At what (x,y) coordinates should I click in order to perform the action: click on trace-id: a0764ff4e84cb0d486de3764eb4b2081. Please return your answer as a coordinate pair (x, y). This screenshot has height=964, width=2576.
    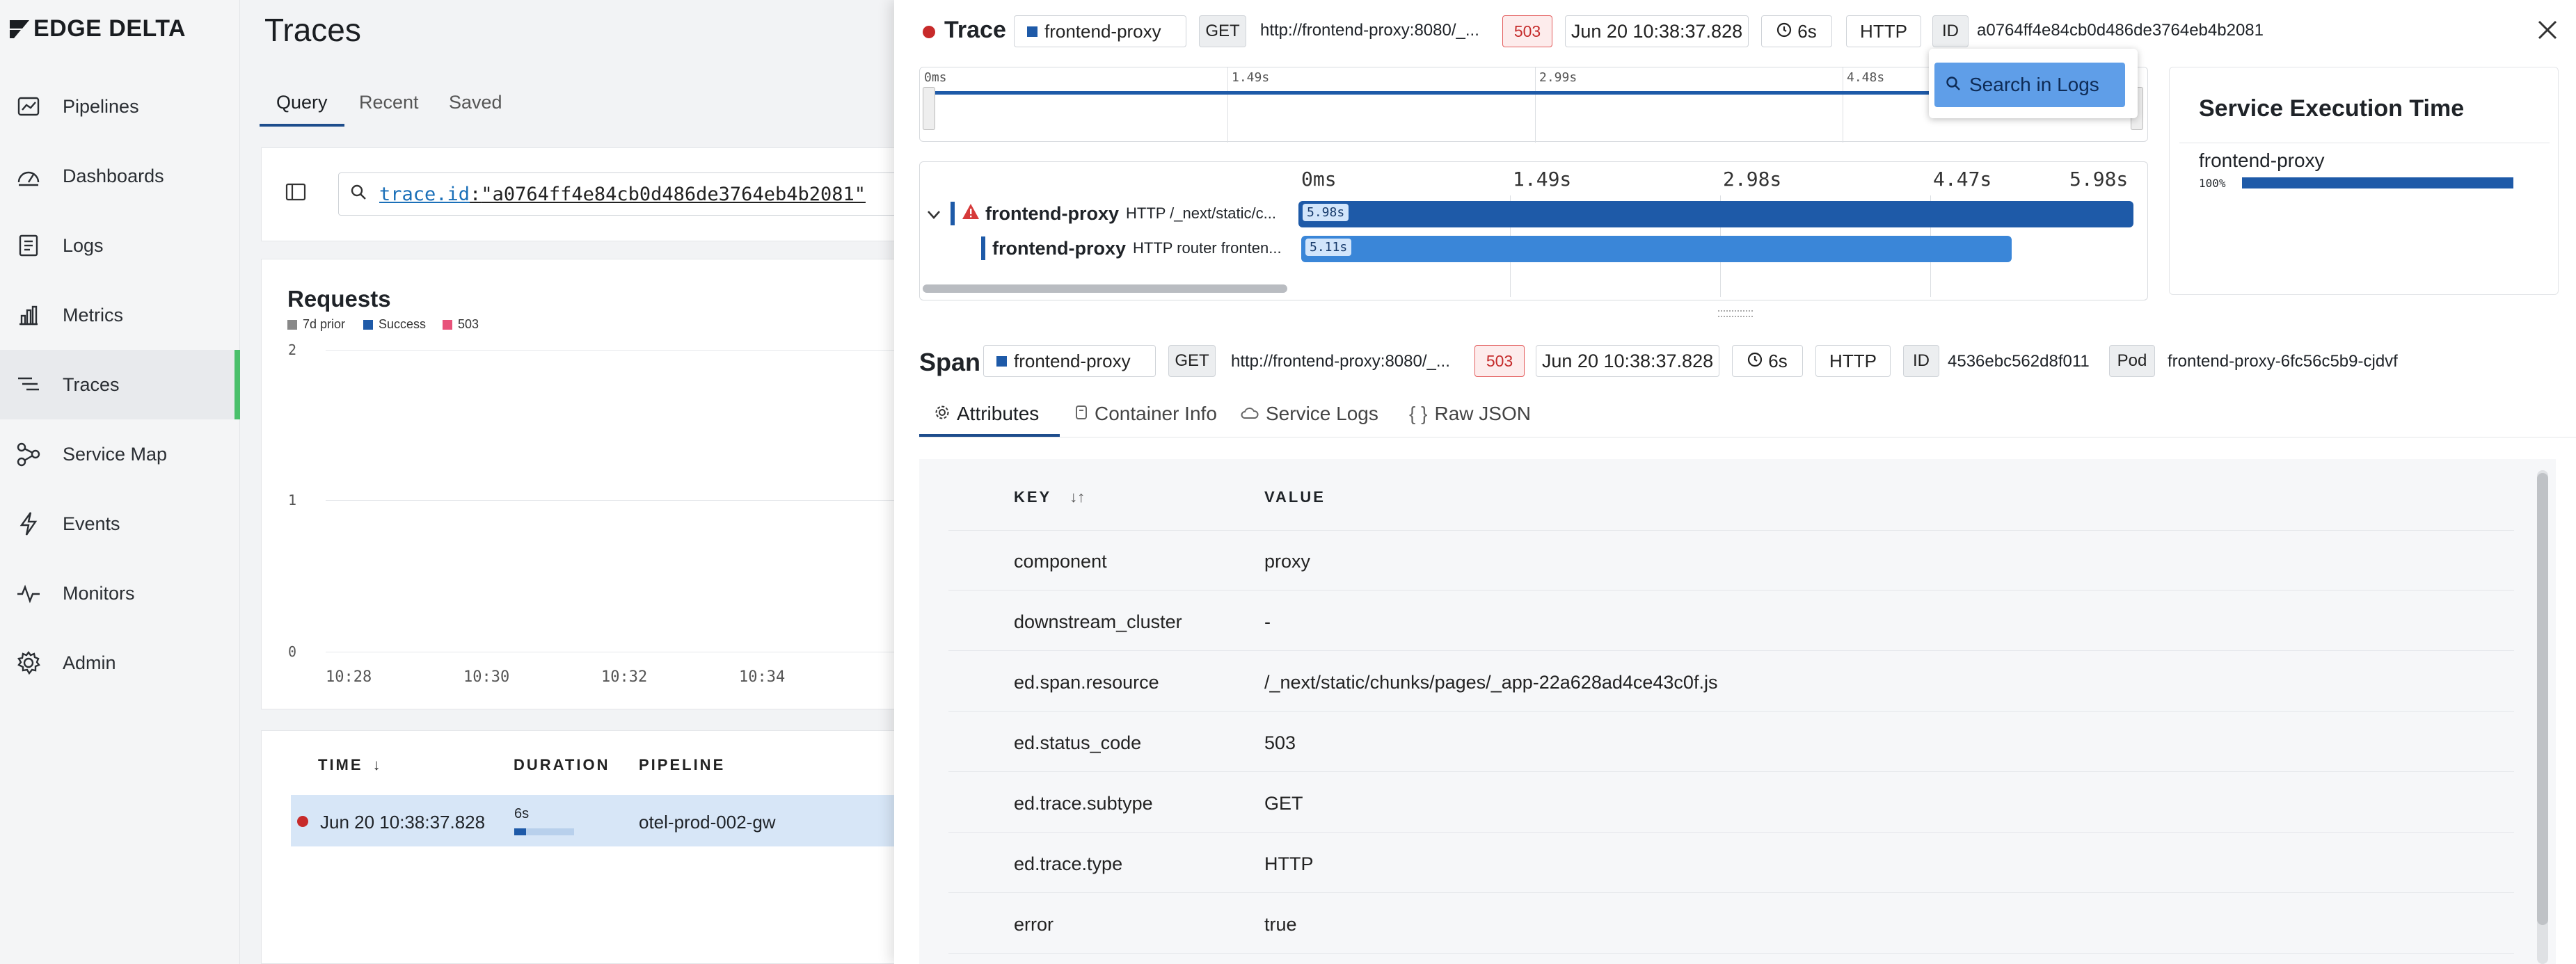
    Looking at the image, I should click on (2120, 31).